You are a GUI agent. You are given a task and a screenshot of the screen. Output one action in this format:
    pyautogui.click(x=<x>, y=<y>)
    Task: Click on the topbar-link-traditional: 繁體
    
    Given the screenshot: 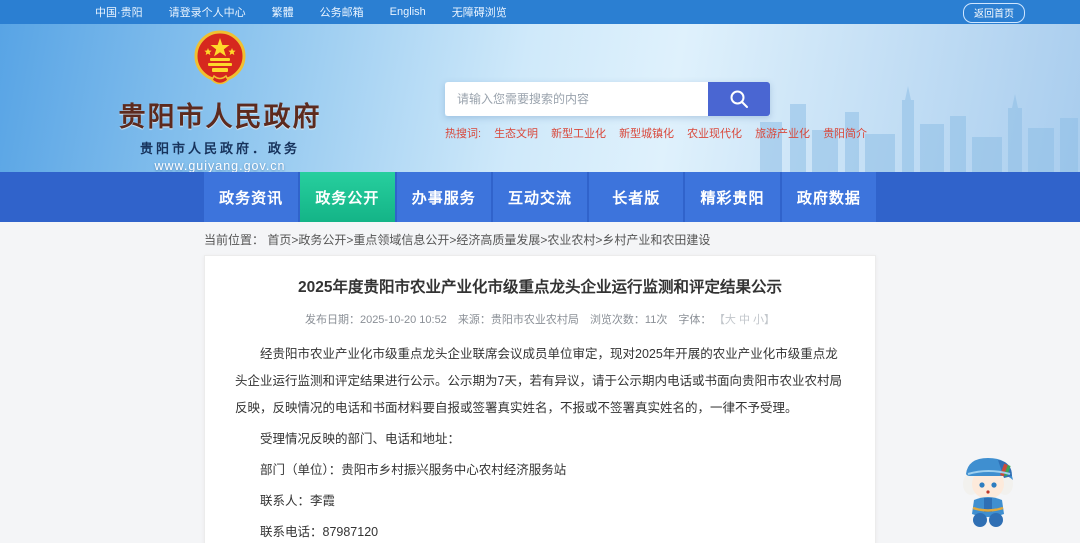 What is the action you would take?
    pyautogui.click(x=283, y=12)
    